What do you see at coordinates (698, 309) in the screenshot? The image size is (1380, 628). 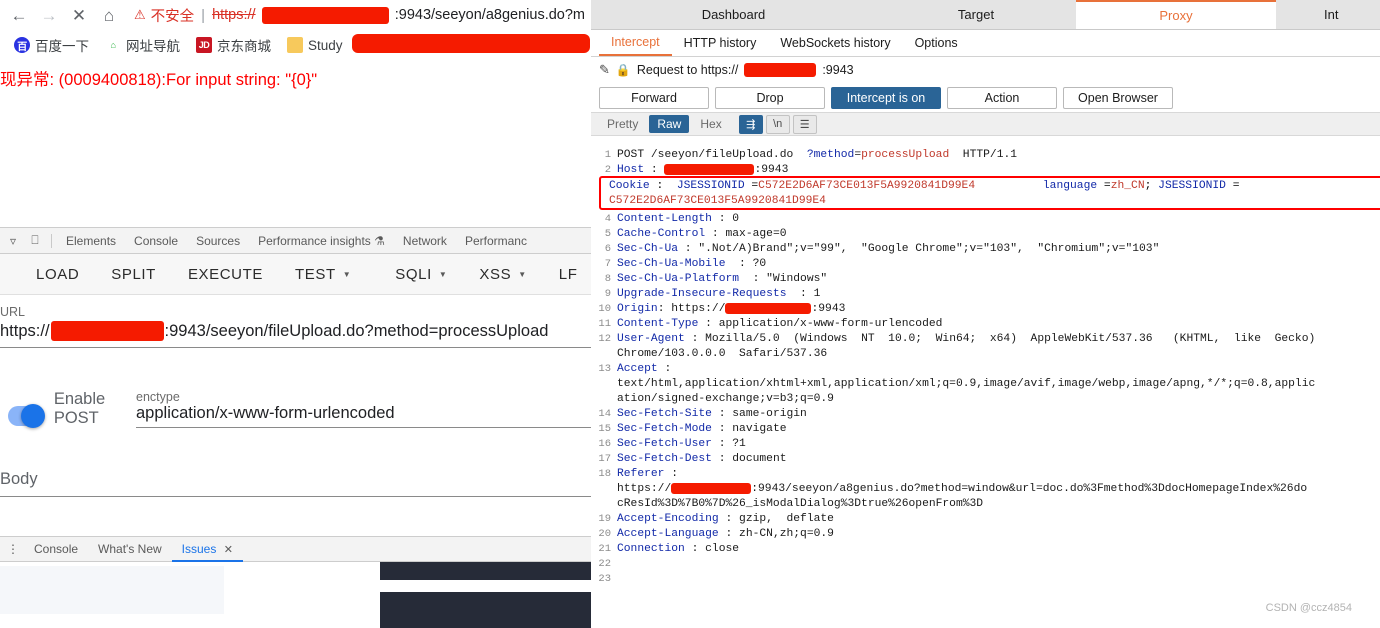 I see `origin-scheme: https://` at bounding box center [698, 309].